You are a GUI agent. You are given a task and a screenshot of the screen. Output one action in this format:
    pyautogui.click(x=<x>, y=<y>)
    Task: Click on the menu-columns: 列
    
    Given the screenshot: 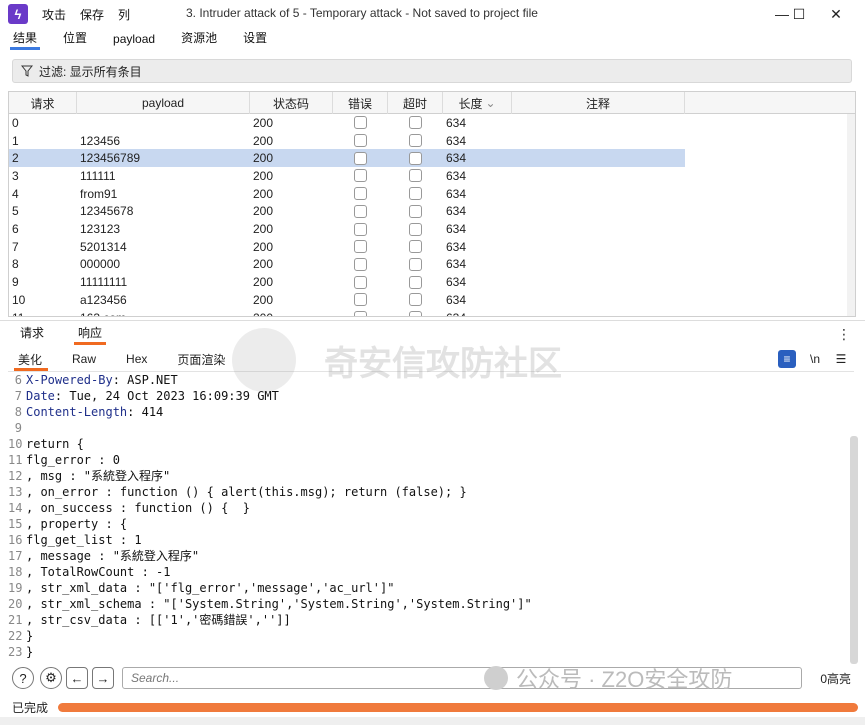 What is the action you would take?
    pyautogui.click(x=124, y=14)
    